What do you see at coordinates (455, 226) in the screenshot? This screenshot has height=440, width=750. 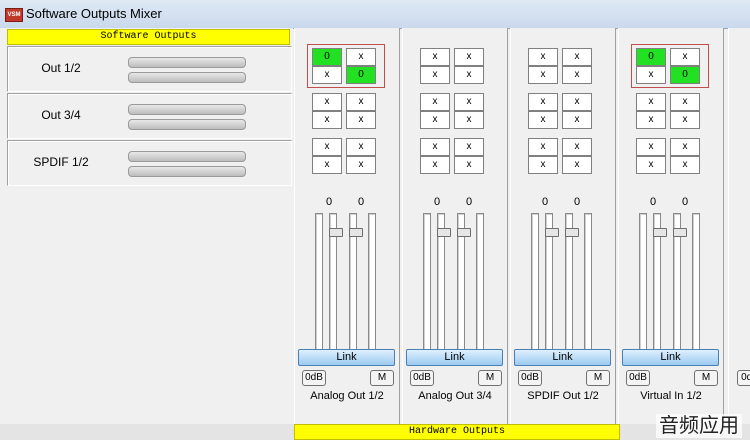 I see `channel-strip: x x x x x x x x x x x x 0 0 Link 0dB M Analog Out 3/4` at bounding box center [455, 226].